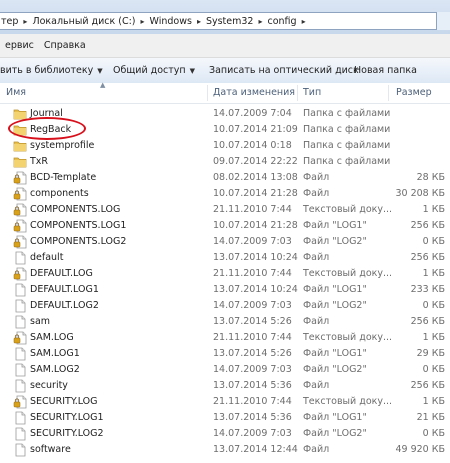  I want to click on file-name: DEFAULT.LOG2, so click(64, 305).